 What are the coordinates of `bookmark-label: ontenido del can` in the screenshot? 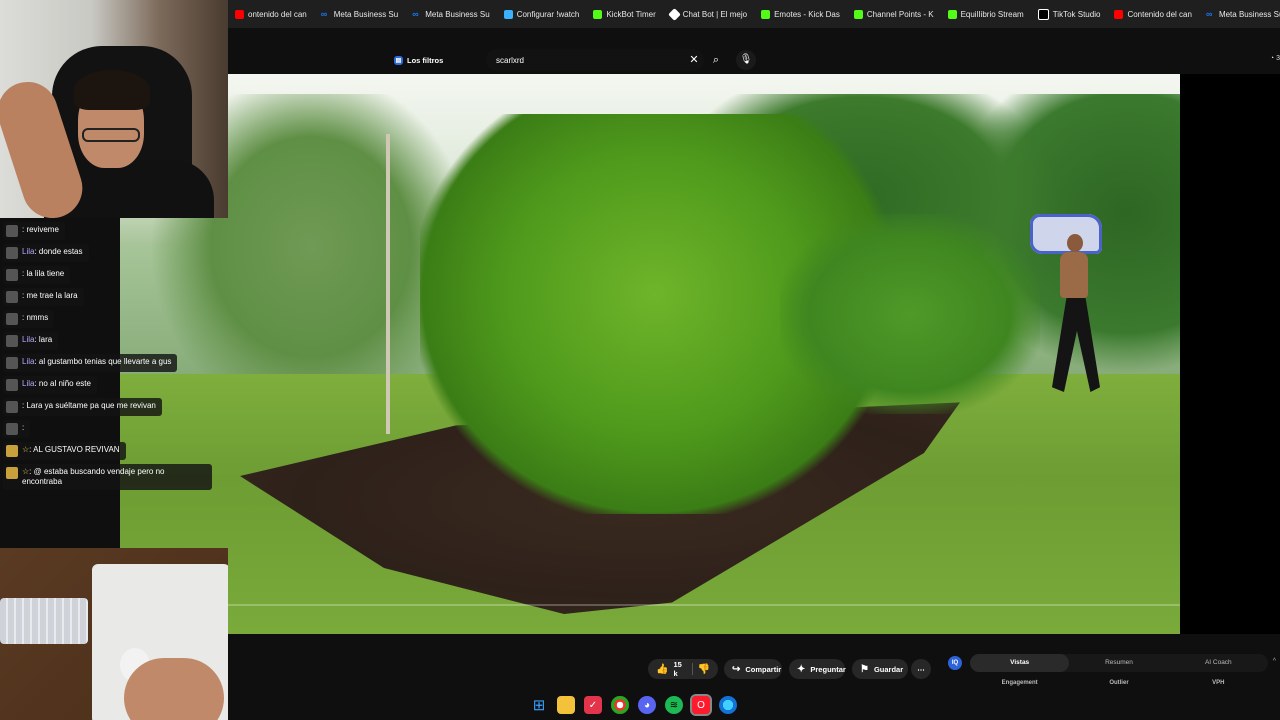 It's located at (277, 14).